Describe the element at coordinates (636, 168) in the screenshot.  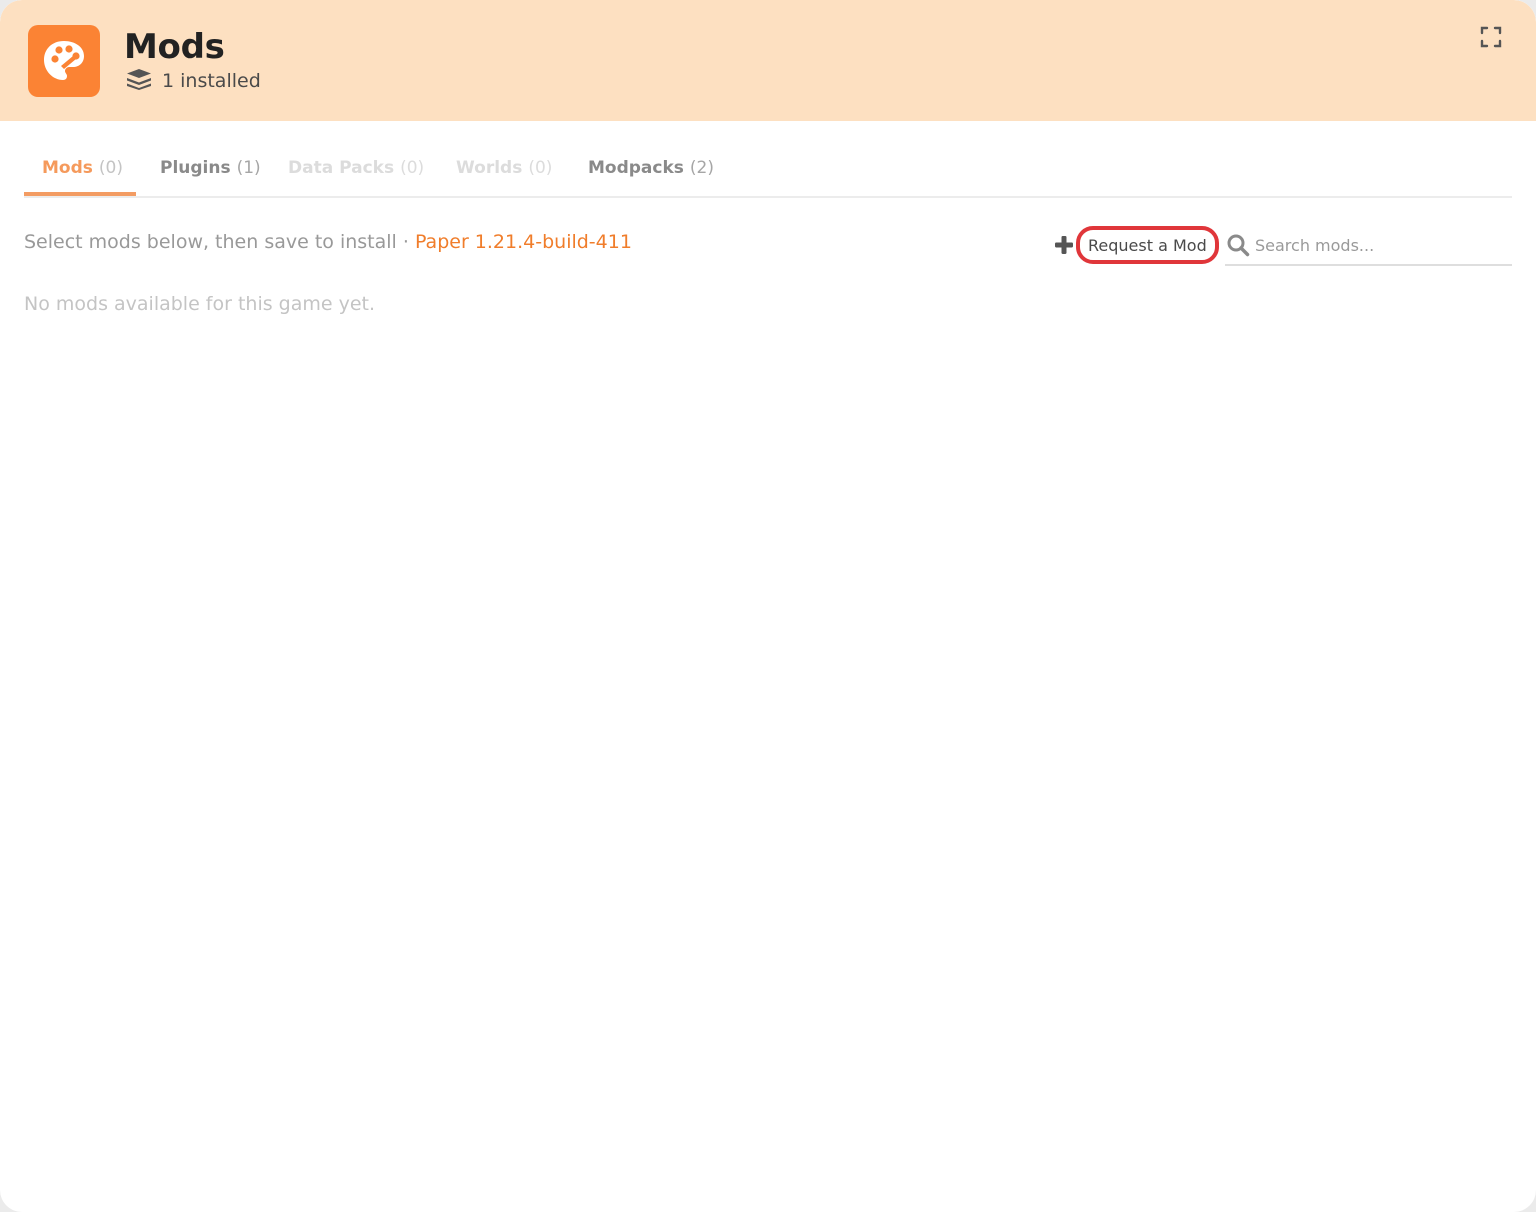
I see `tab-label: Modpacks` at that location.